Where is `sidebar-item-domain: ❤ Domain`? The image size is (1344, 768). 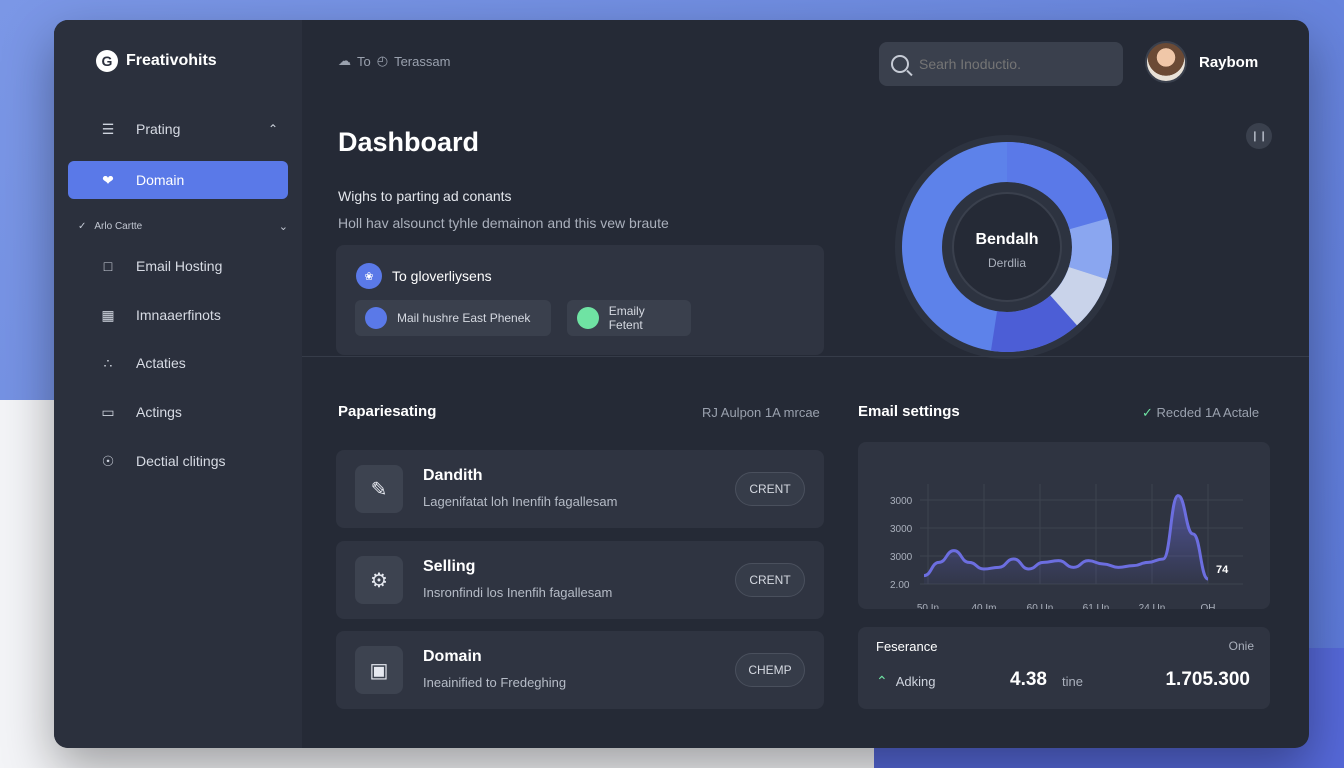
sidebar-item-domain: ❤ Domain is located at coordinates (178, 180).